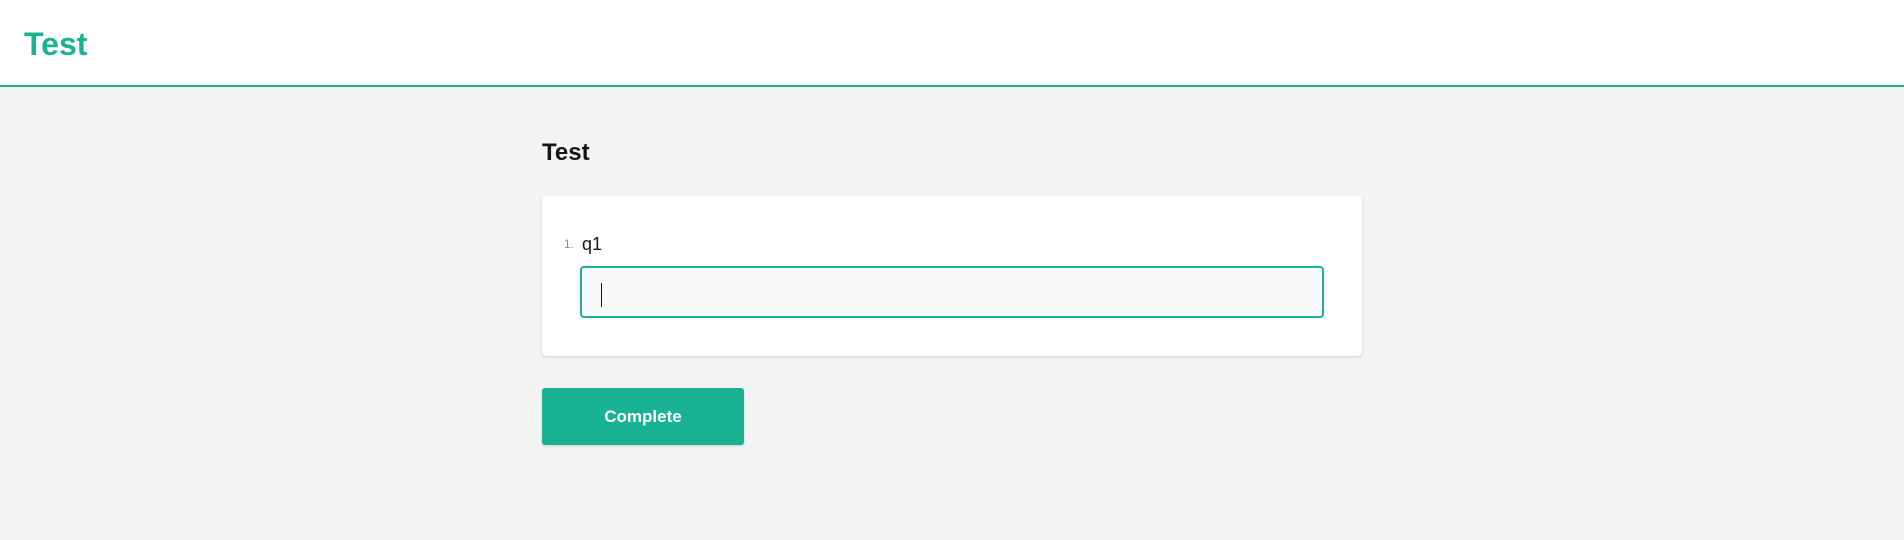  Describe the element at coordinates (643, 416) in the screenshot. I see `complete-button: Complete` at that location.